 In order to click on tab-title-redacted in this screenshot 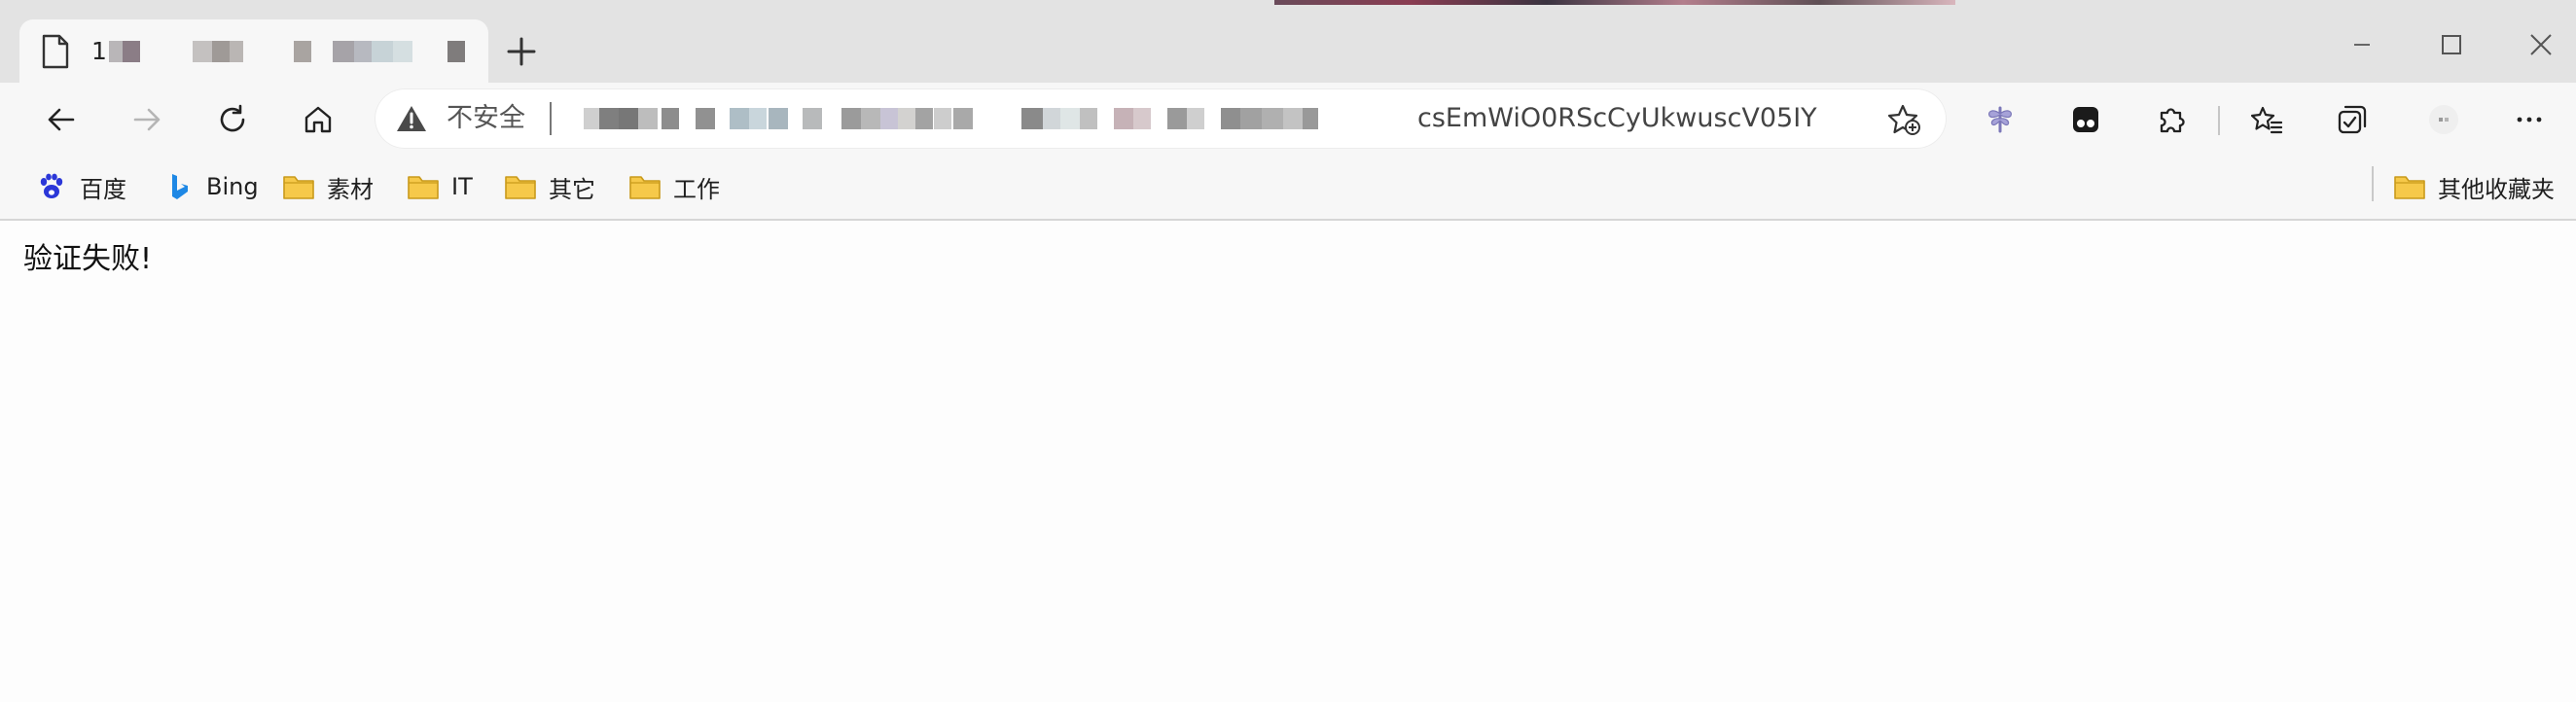, I will do `click(294, 52)`.